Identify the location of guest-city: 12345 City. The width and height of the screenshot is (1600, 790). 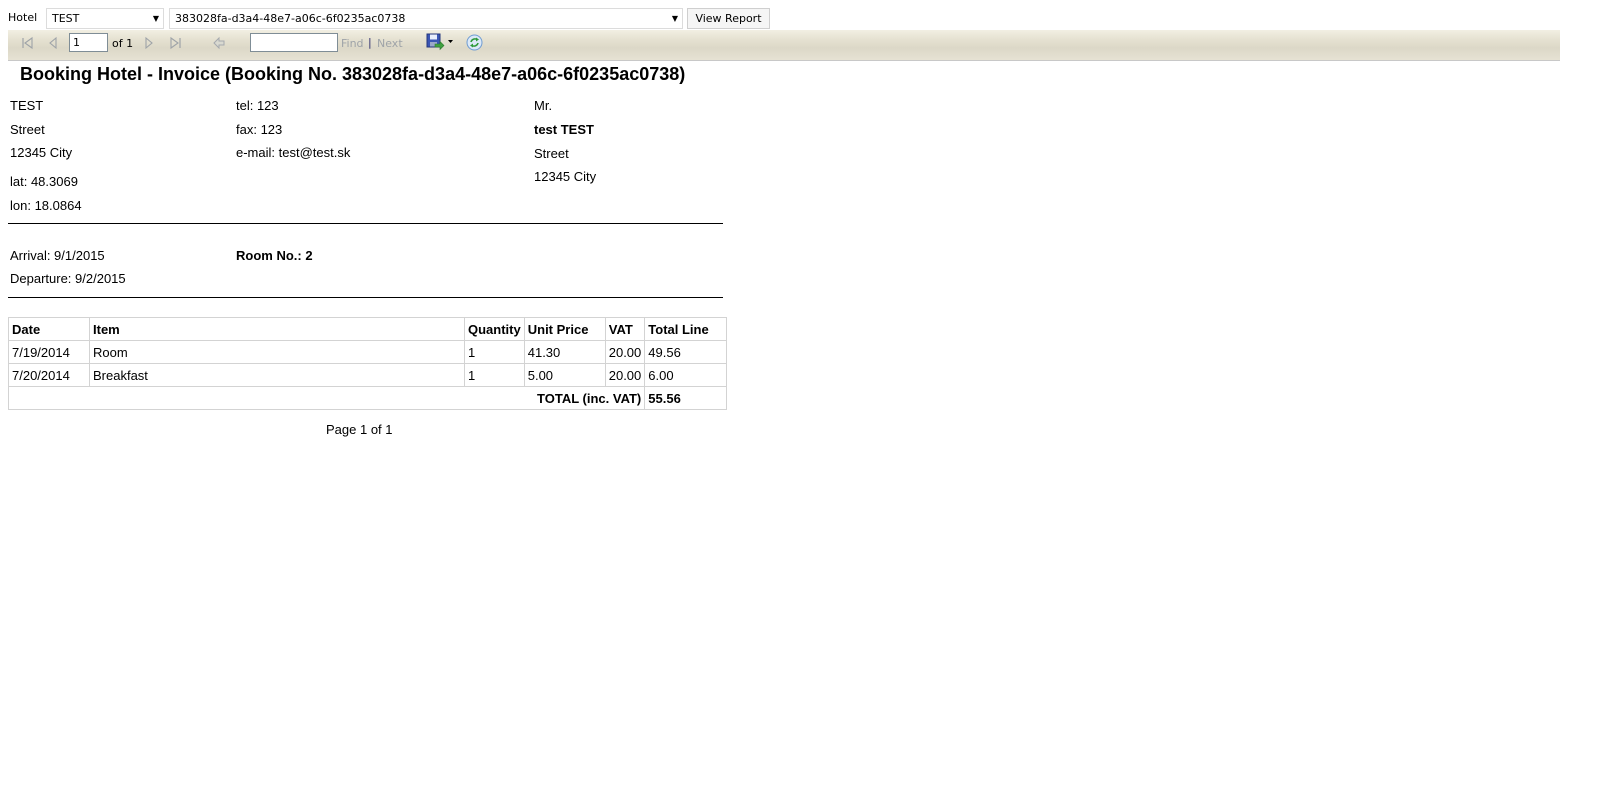
(565, 176).